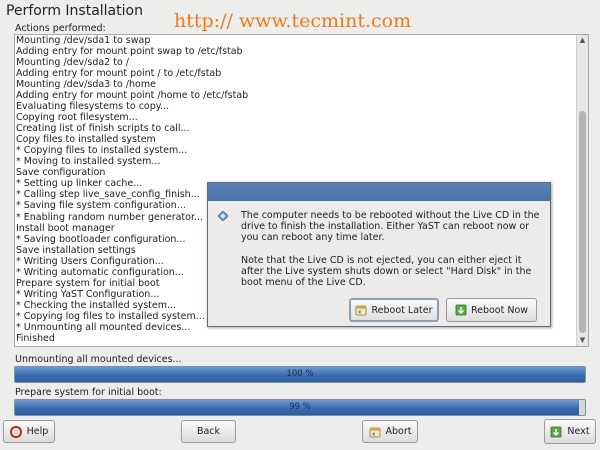 Image resolution: width=600 pixels, height=450 pixels. I want to click on log-line: Mounting /dev/sda1 to swap, so click(83, 40).